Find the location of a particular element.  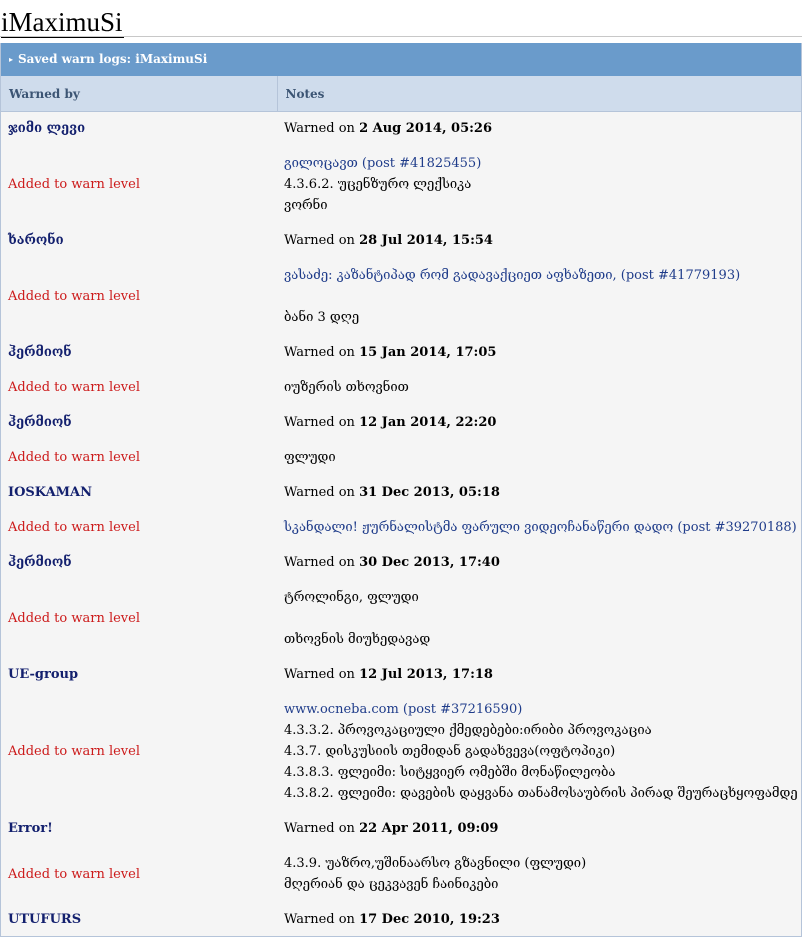

warn-entry-header-row: ჰერმიონ Warned on 15 Jan 2014, 17:05 is located at coordinates (401, 352).